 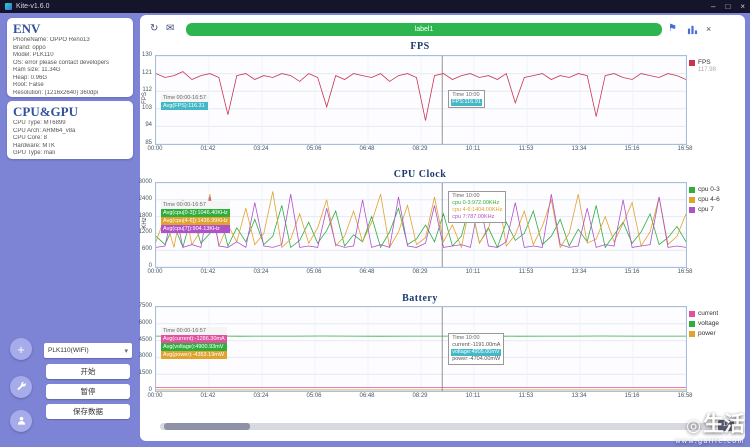 What do you see at coordinates (146, 99) in the screenshot?
I see `y-axis-ticks: 85 94 103 112 121 130` at bounding box center [146, 99].